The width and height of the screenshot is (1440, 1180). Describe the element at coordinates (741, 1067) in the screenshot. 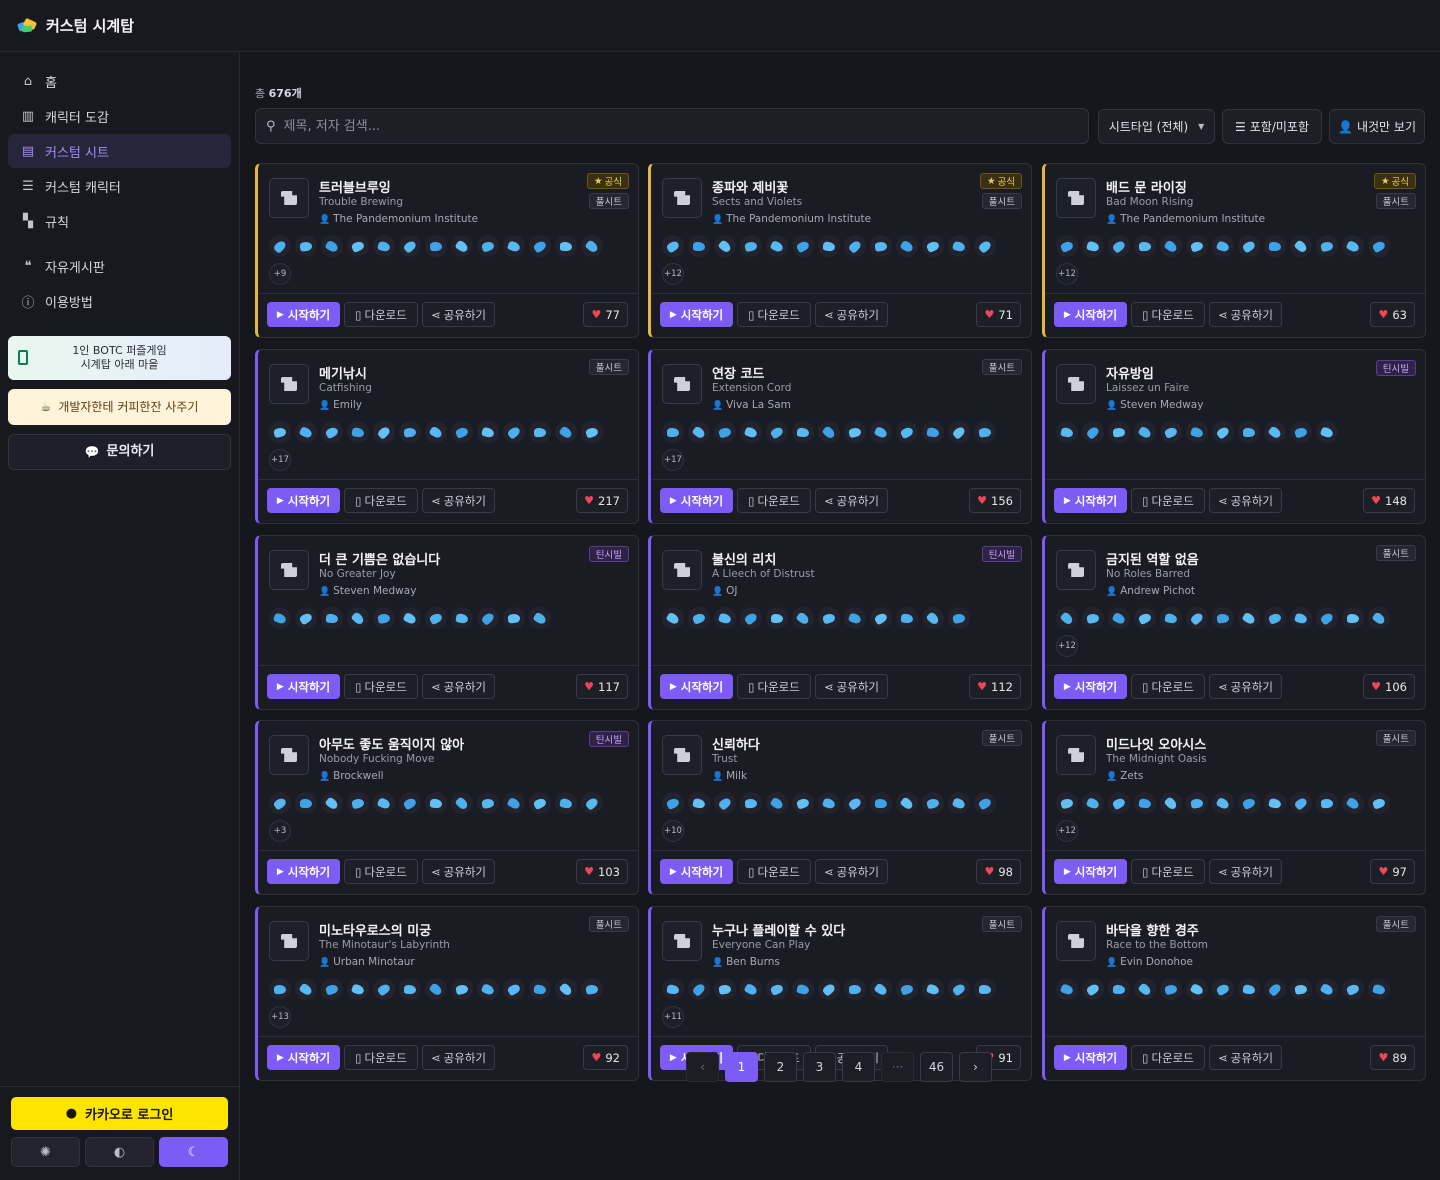

I see `pagination-page-button: 1` at that location.